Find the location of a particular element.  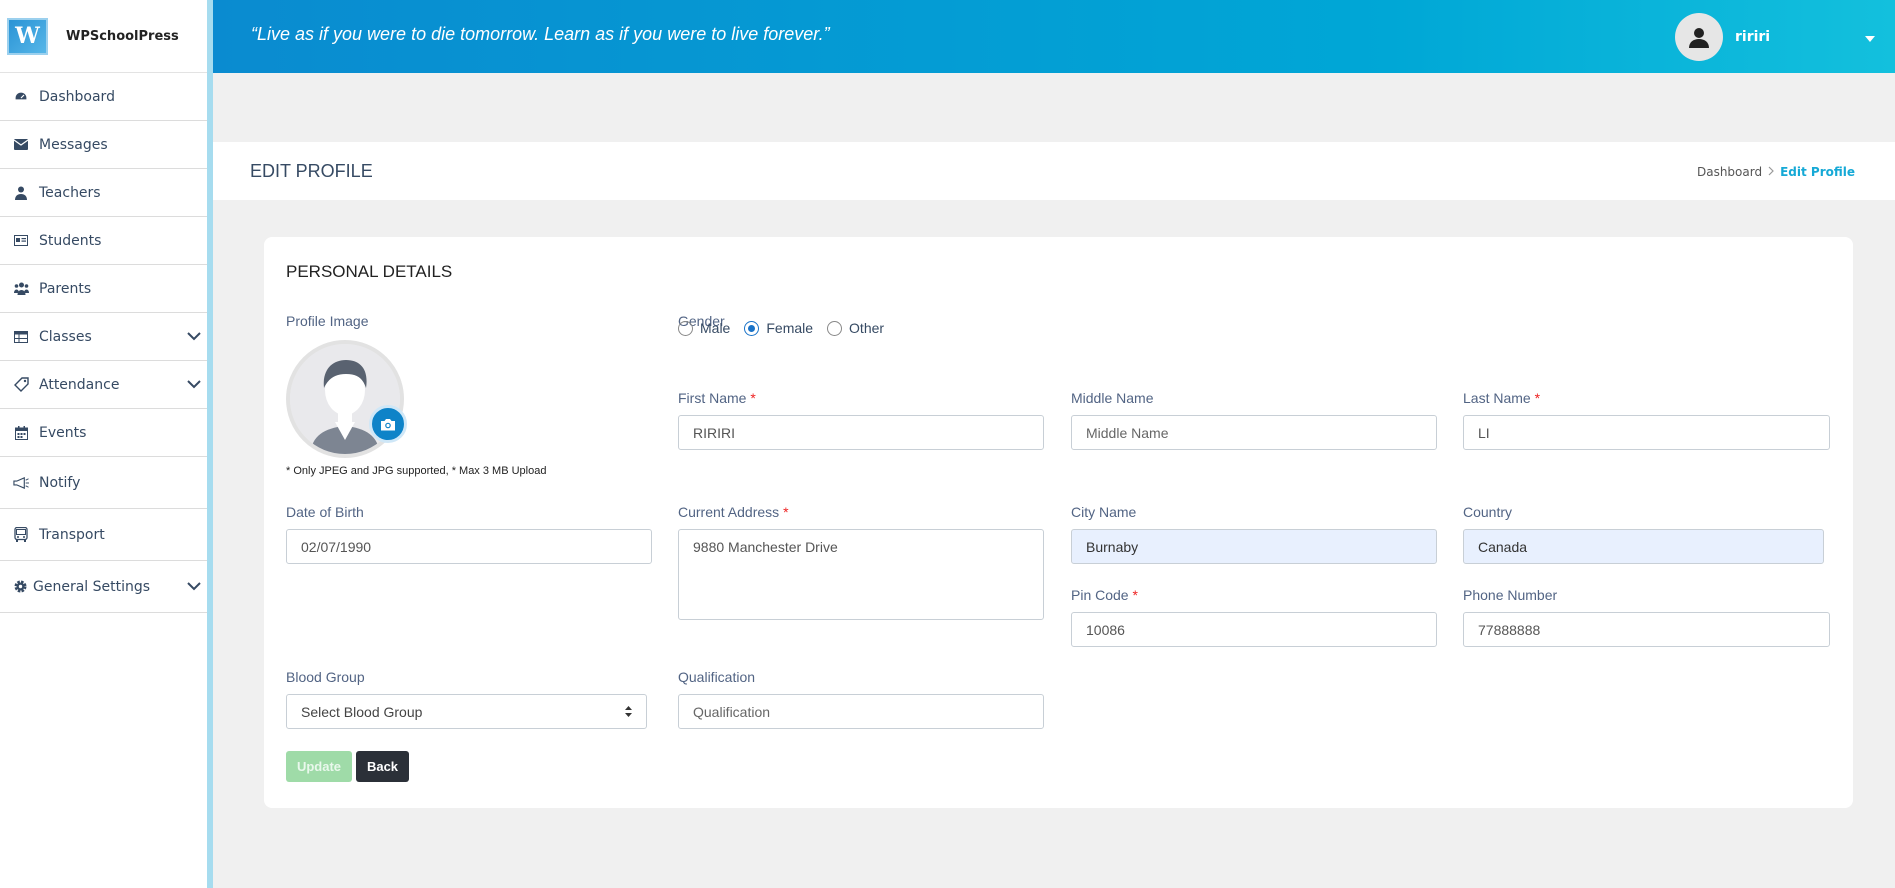

section-title: PERSONAL DETAILS is located at coordinates (369, 271).